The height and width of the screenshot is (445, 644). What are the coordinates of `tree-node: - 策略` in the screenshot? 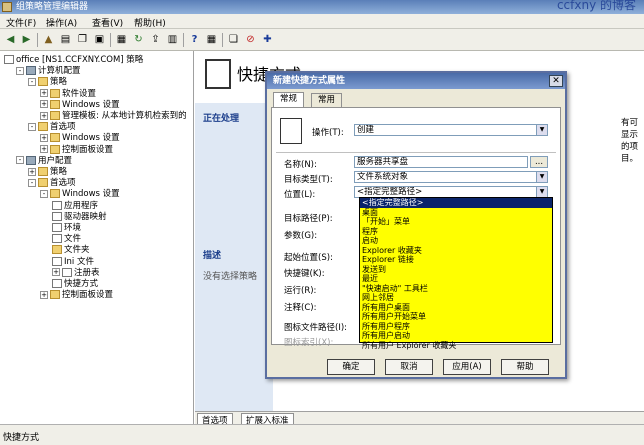 It's located at (47, 82).